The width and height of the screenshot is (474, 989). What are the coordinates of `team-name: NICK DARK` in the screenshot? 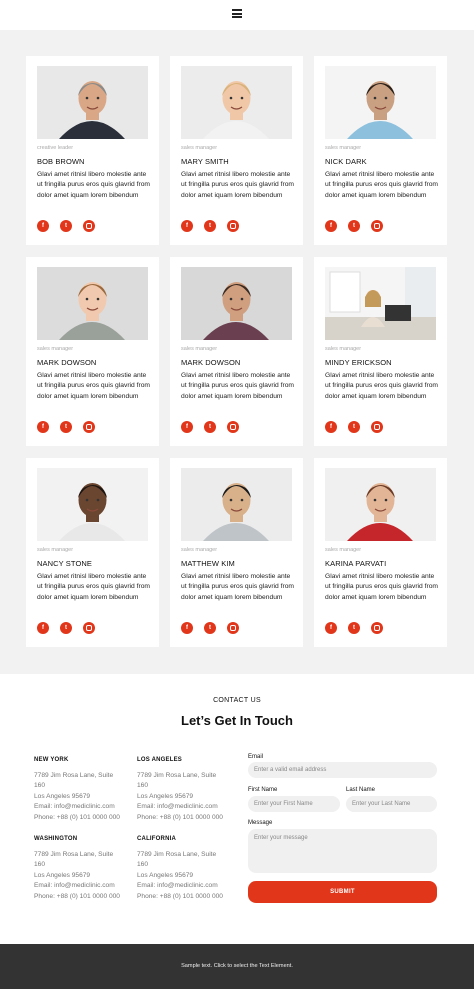 It's located at (346, 161).